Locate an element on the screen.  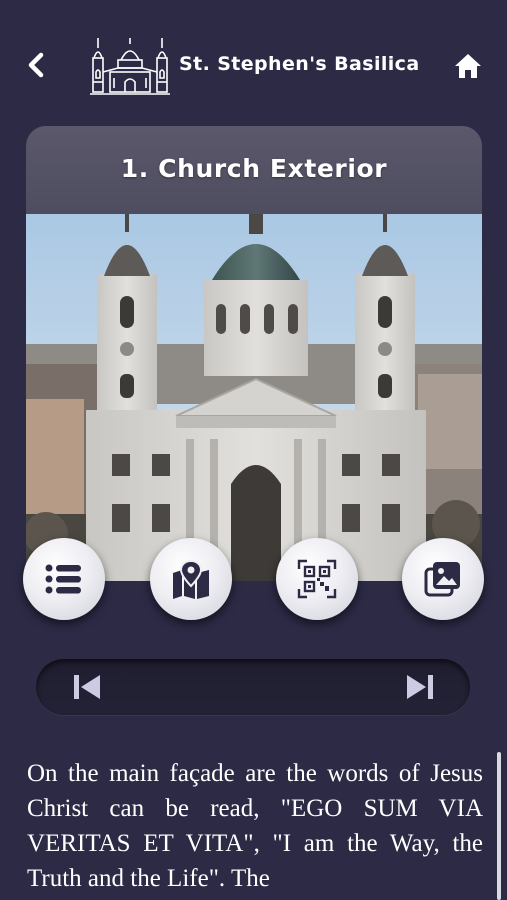
stop-title-bar: 1. Church Exterior is located at coordinates (254, 170).